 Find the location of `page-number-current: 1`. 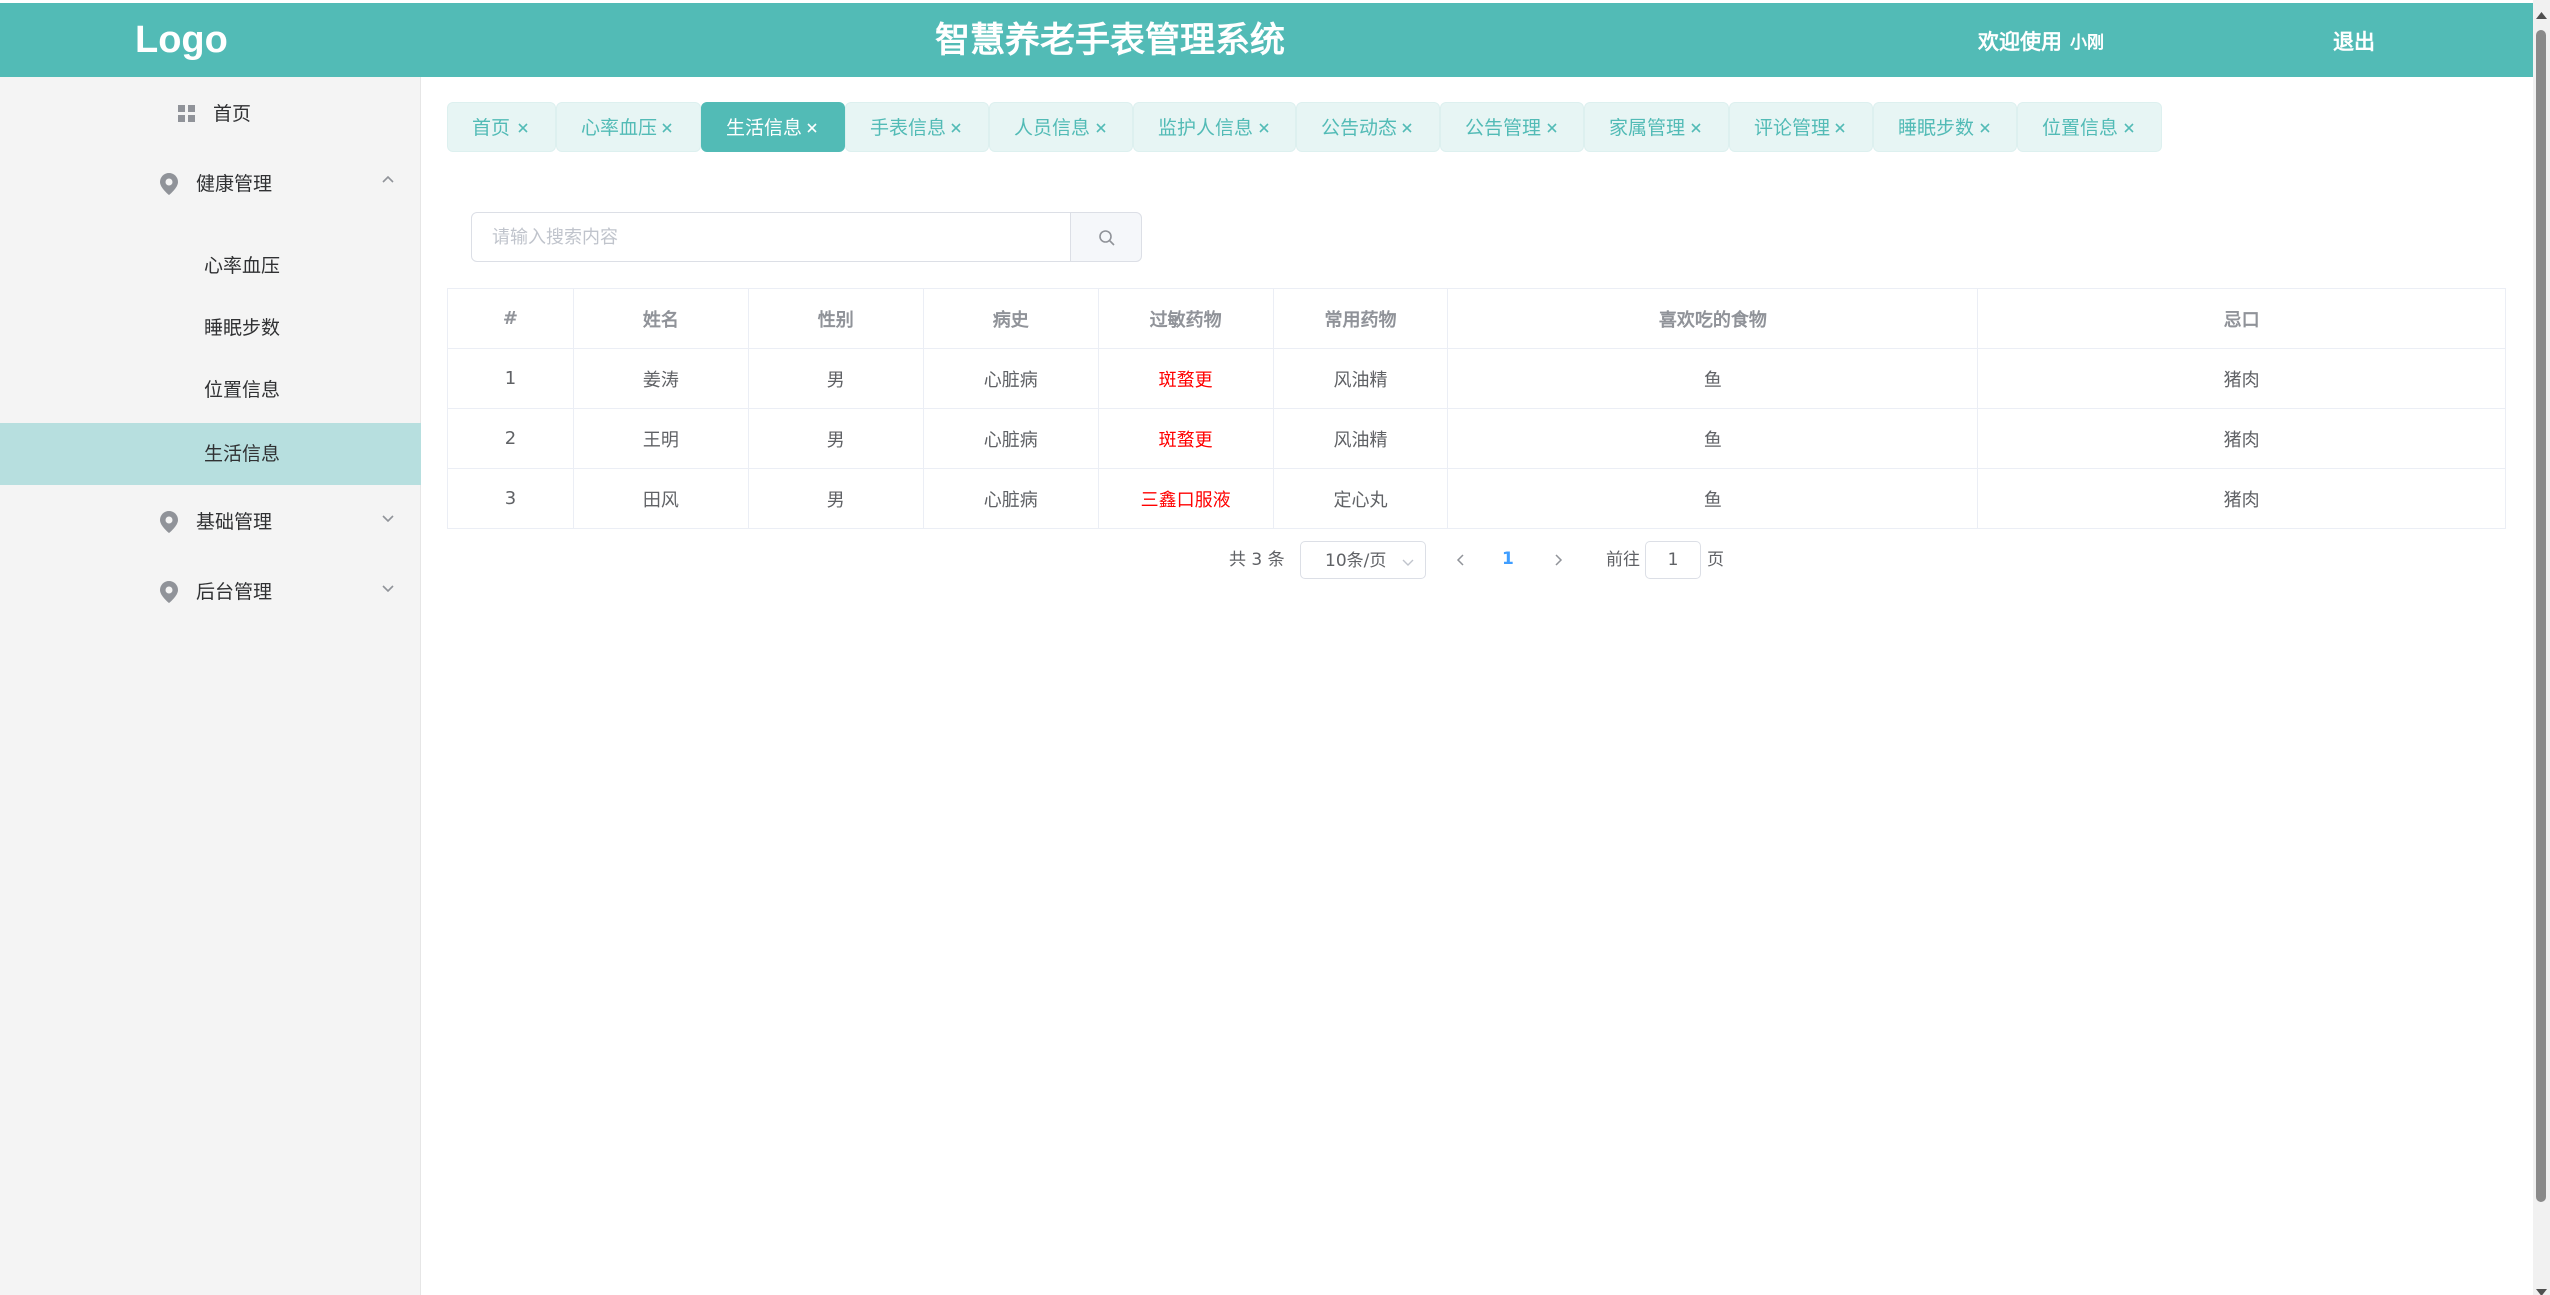

page-number-current: 1 is located at coordinates (1508, 559).